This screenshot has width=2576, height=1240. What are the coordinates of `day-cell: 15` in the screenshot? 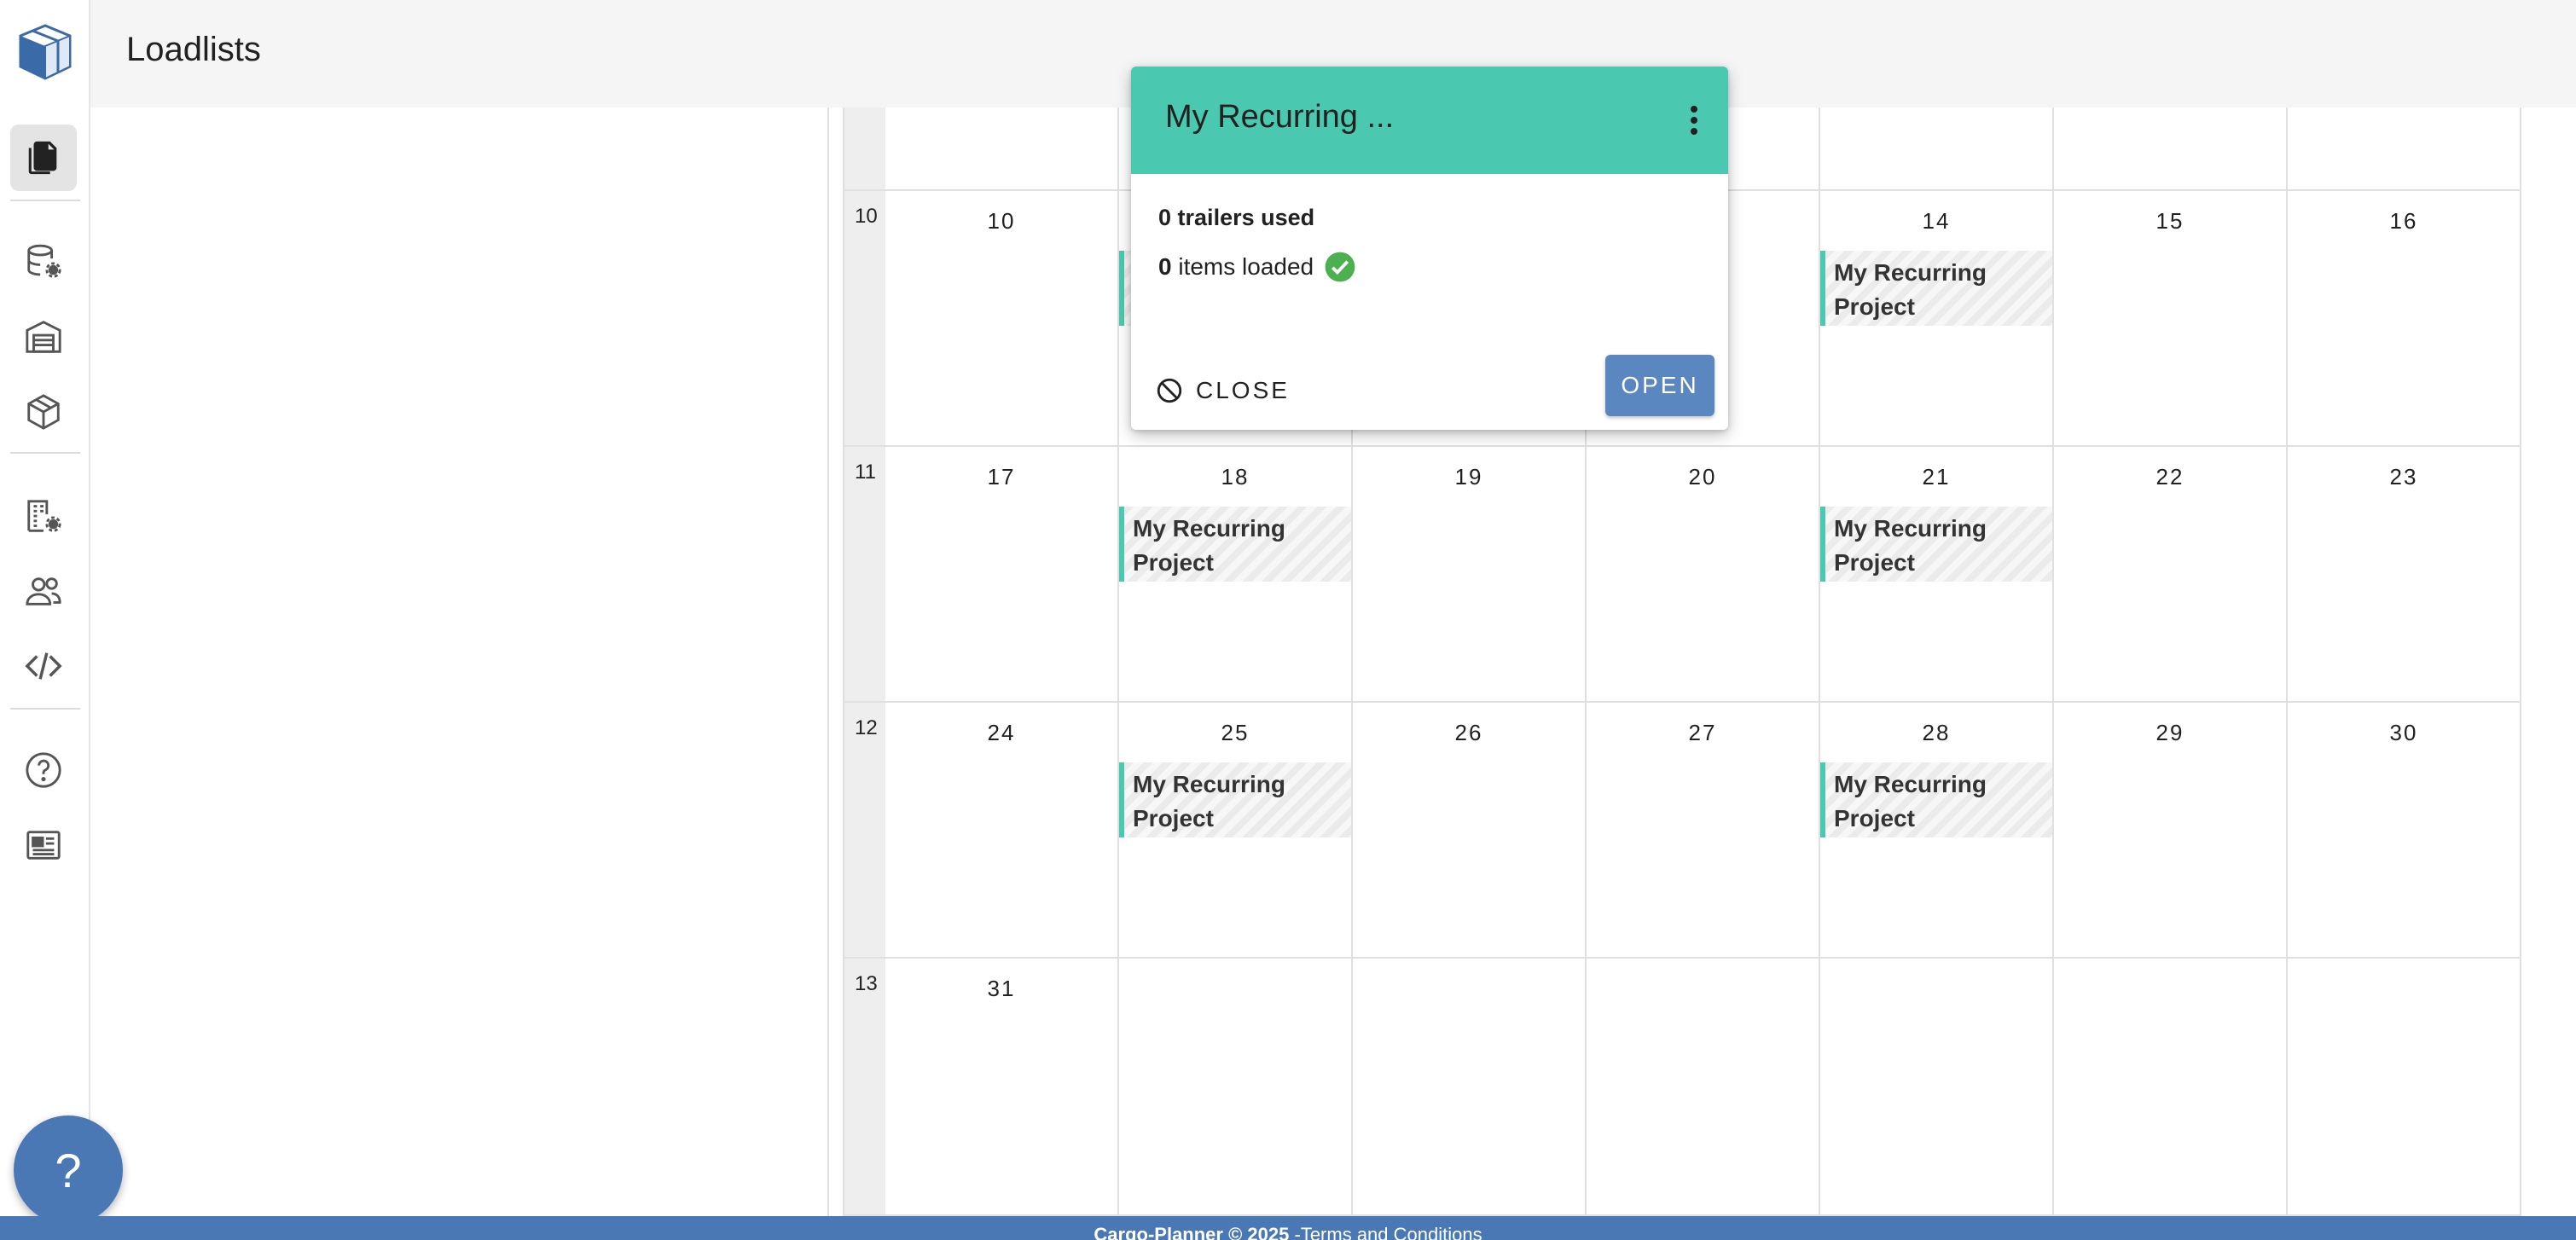 It's located at (2171, 319).